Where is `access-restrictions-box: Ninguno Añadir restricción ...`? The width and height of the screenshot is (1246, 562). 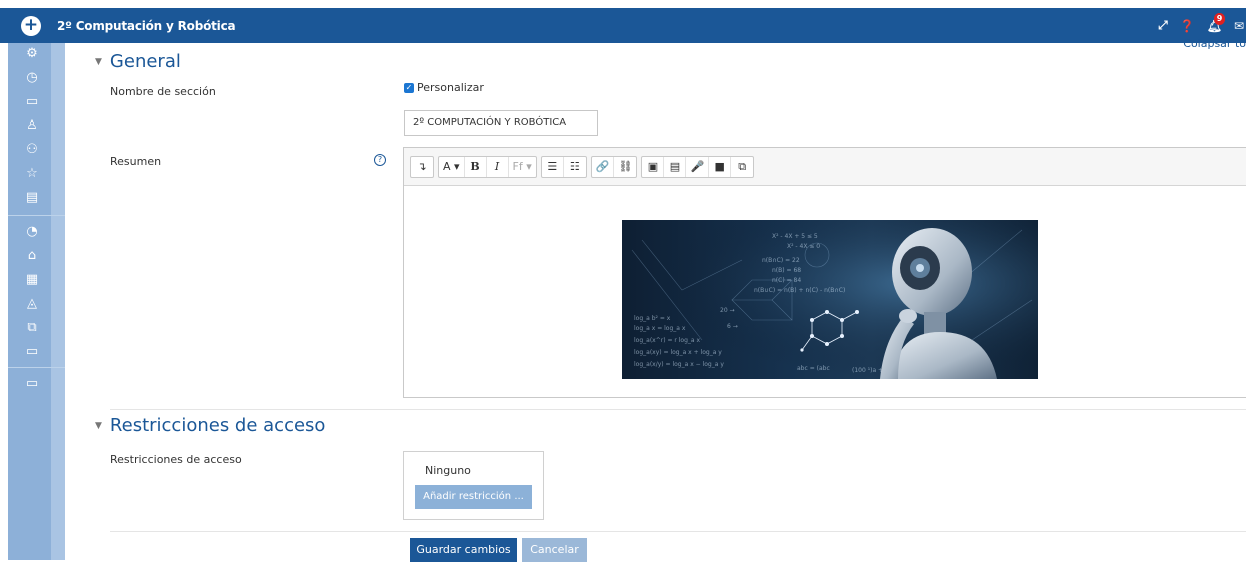
access-restrictions-box: Ninguno Añadir restricción ... is located at coordinates (473, 485).